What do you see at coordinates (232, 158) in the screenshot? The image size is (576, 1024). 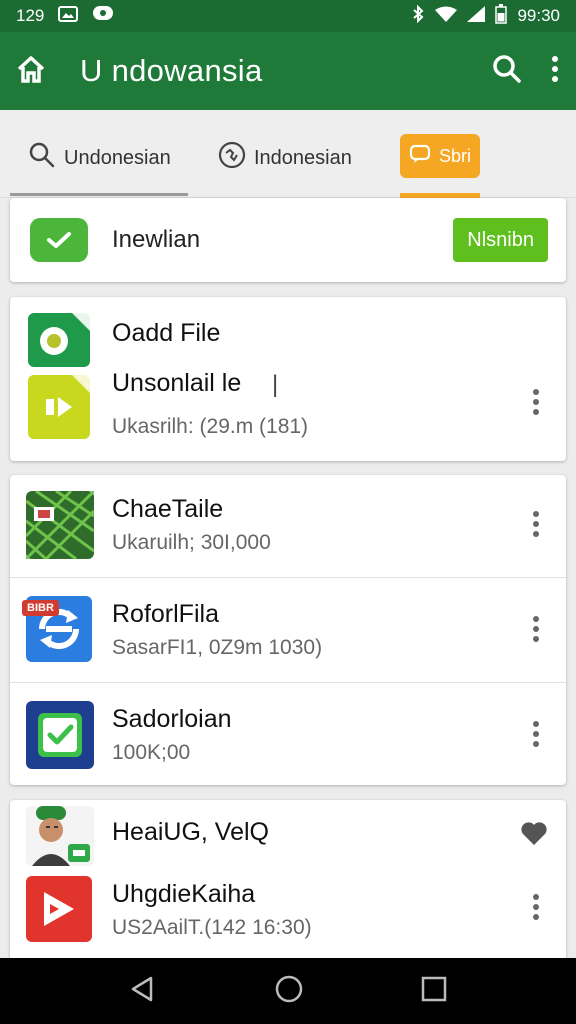 I see `globe-icon` at bounding box center [232, 158].